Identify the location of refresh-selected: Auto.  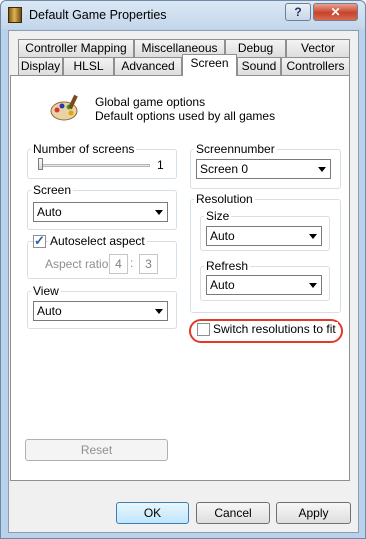
(222, 285).